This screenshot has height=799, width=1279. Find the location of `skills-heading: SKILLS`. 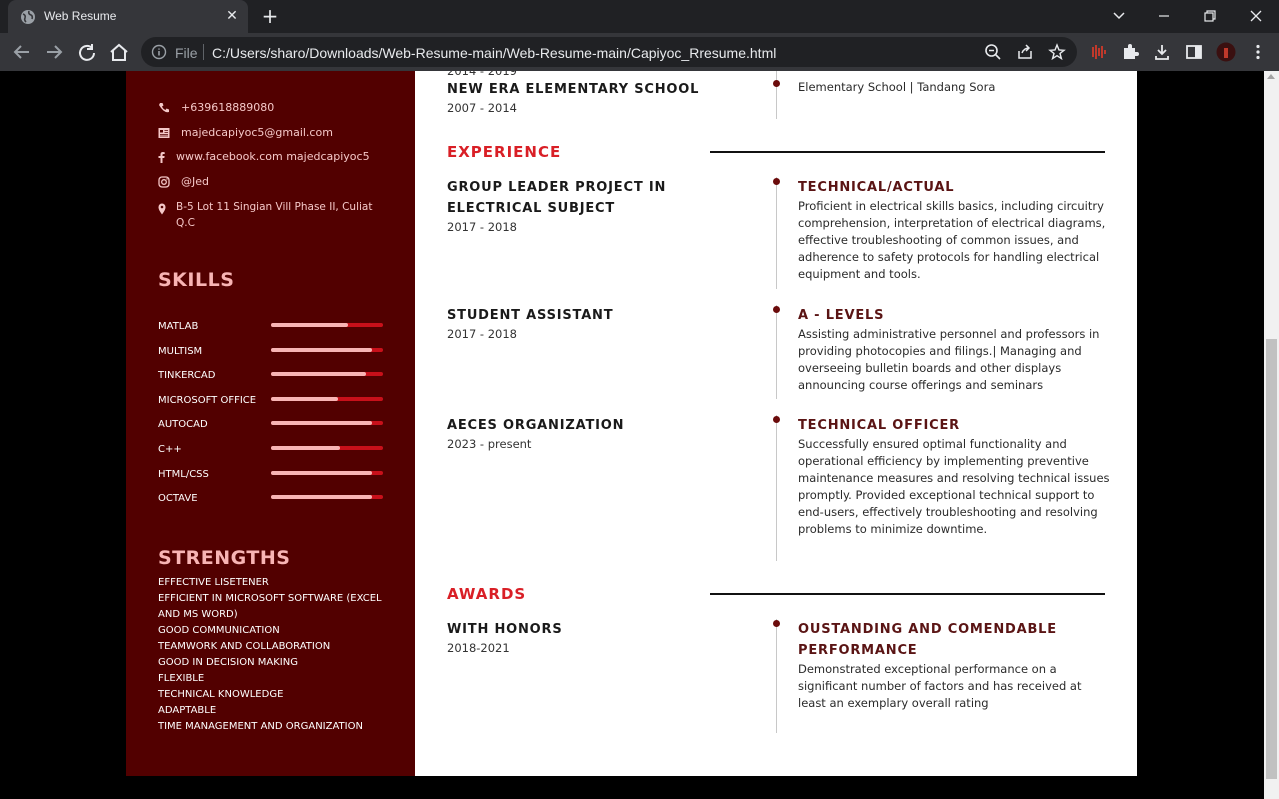

skills-heading: SKILLS is located at coordinates (196, 280).